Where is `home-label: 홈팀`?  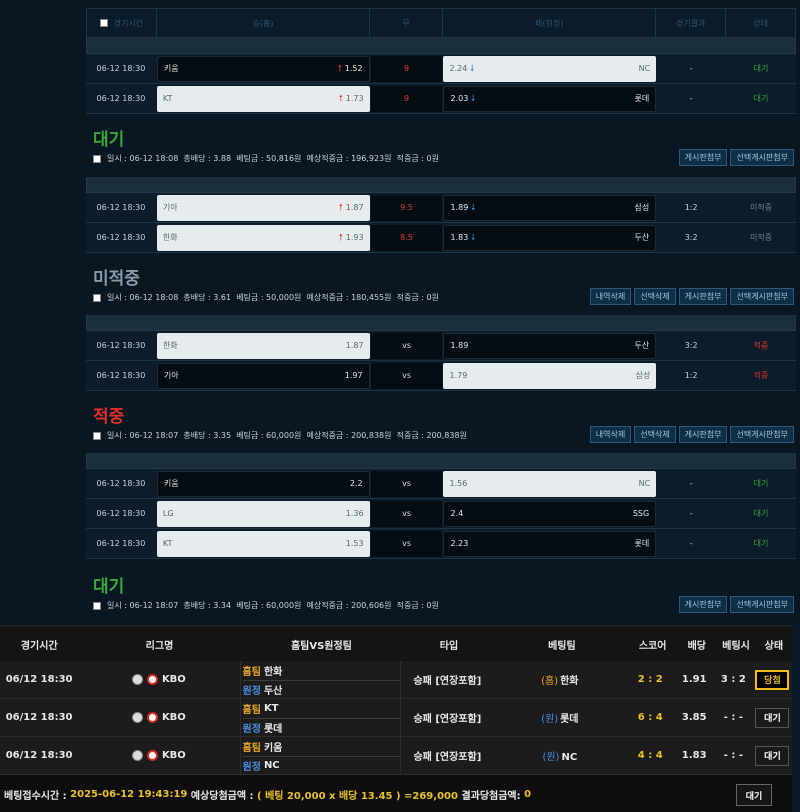 home-label: 홈팀 is located at coordinates (251, 672).